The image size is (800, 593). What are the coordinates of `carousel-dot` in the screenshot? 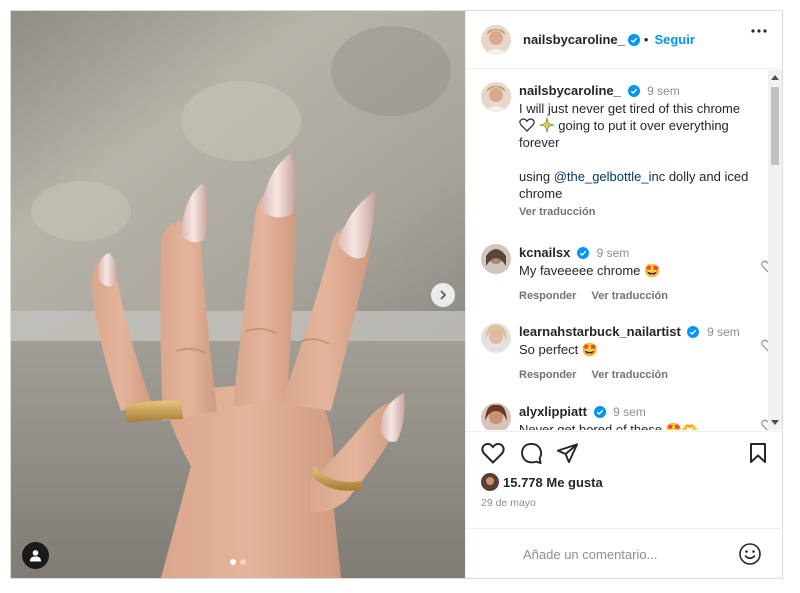 It's located at (243, 562).